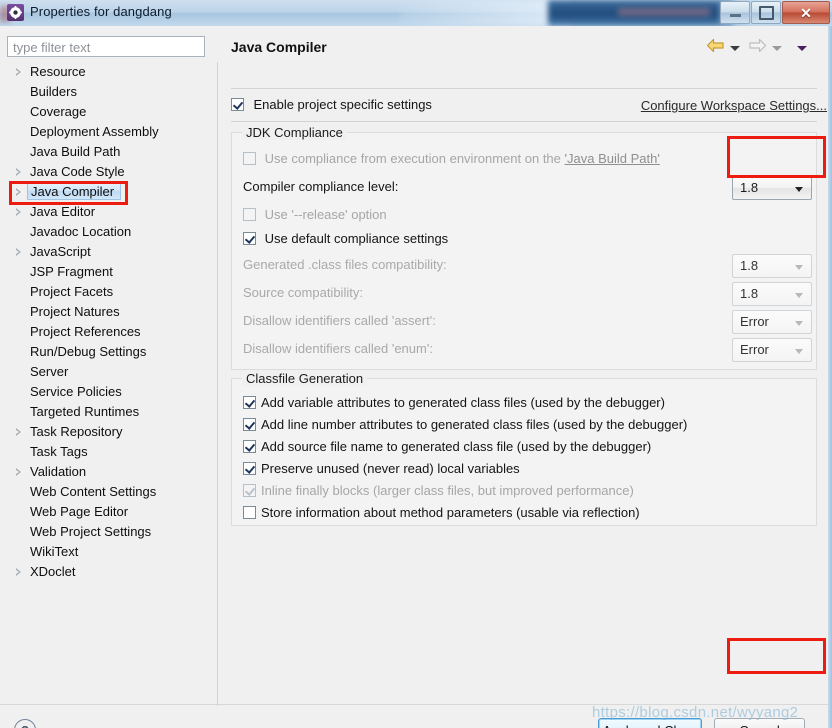 The image size is (832, 728). Describe the element at coordinates (109, 512) in the screenshot. I see `sidebar-item-web-page-editor: Web Page Editor` at that location.